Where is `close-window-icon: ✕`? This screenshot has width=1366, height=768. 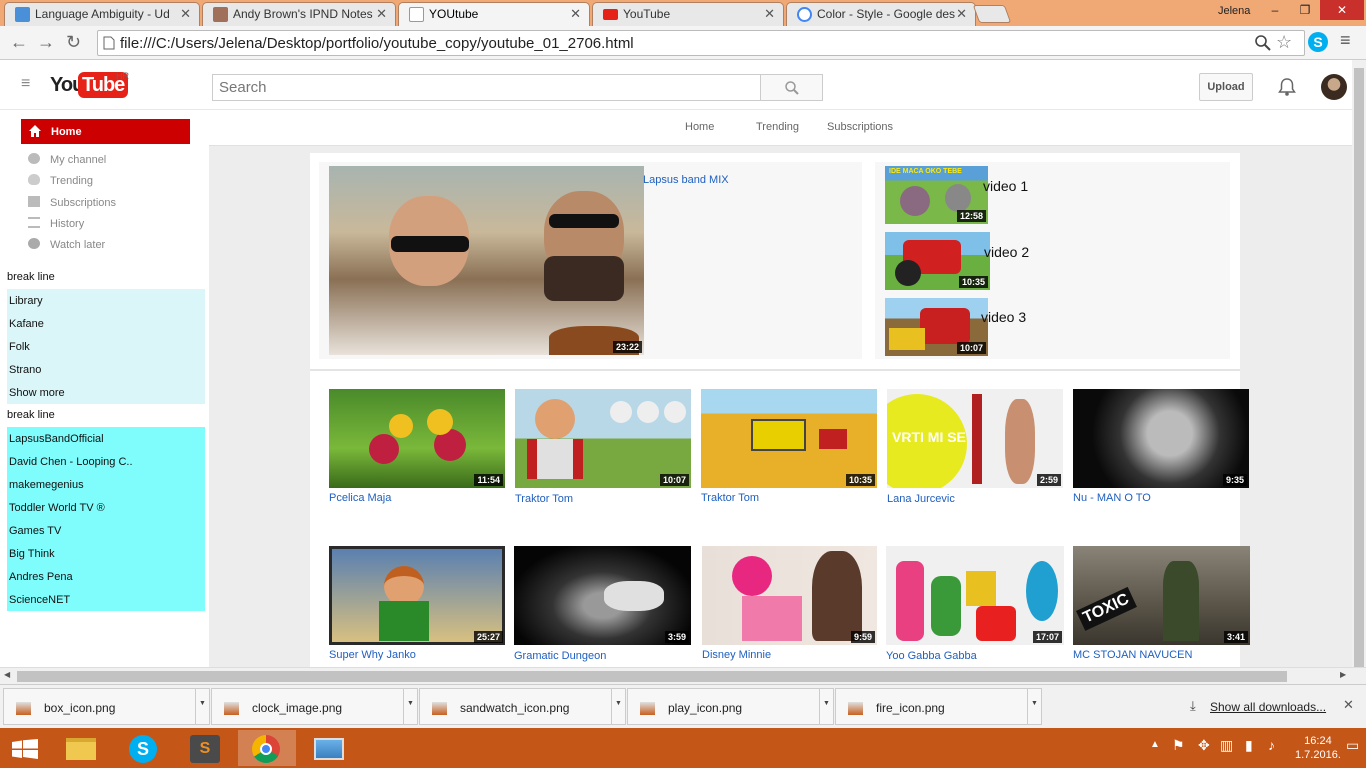
close-window-icon: ✕ is located at coordinates (1342, 10).